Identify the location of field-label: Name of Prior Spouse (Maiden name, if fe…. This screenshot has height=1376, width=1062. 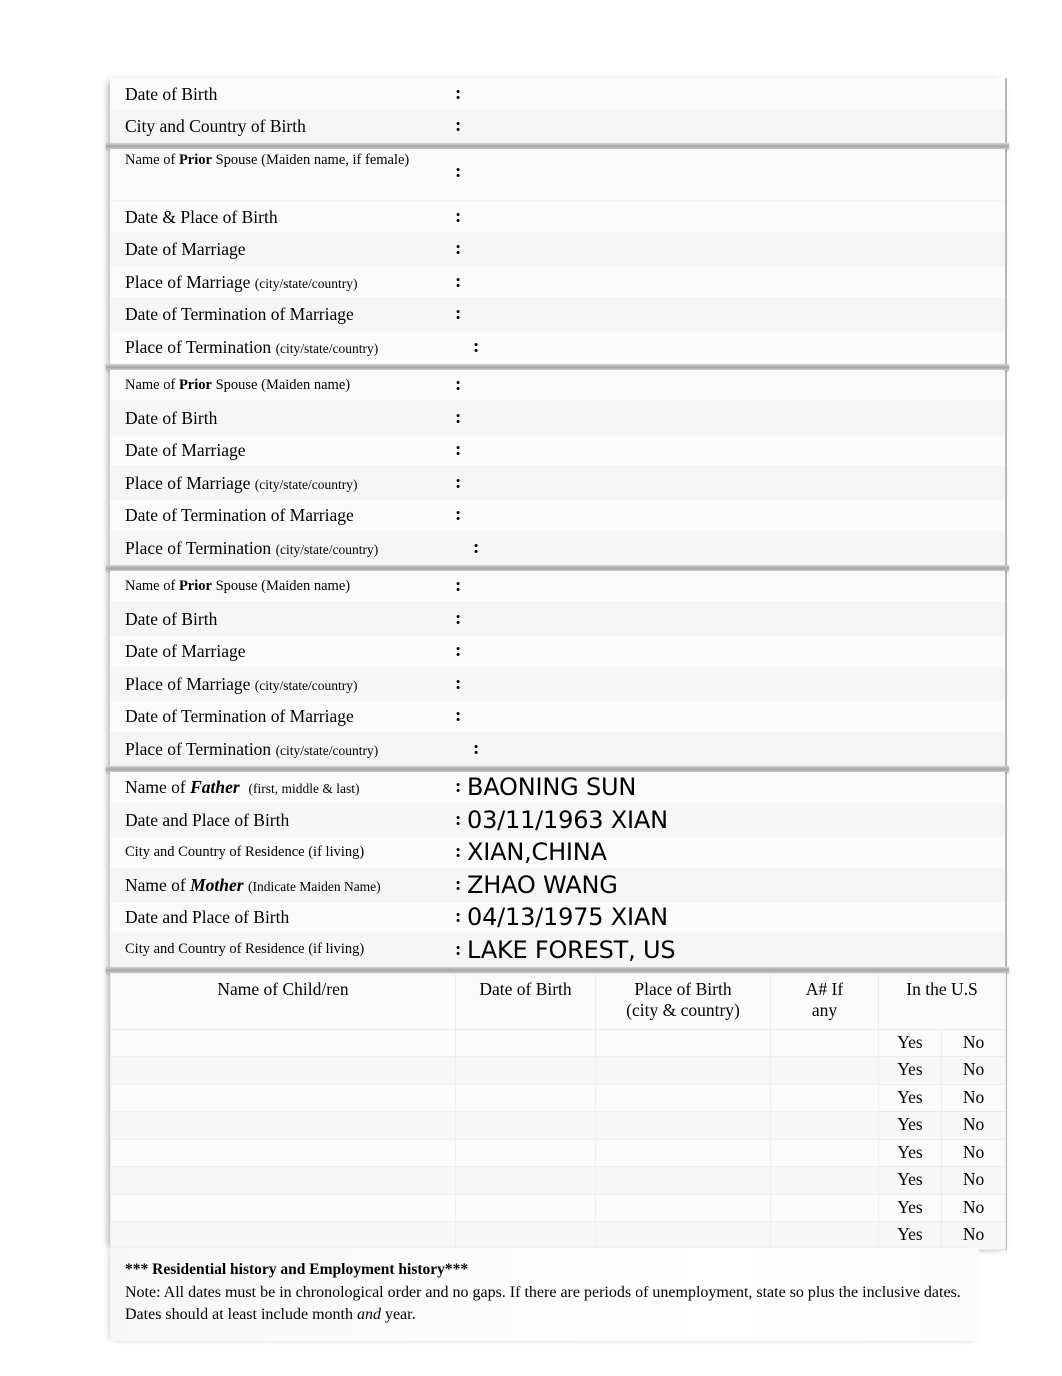
(267, 160).